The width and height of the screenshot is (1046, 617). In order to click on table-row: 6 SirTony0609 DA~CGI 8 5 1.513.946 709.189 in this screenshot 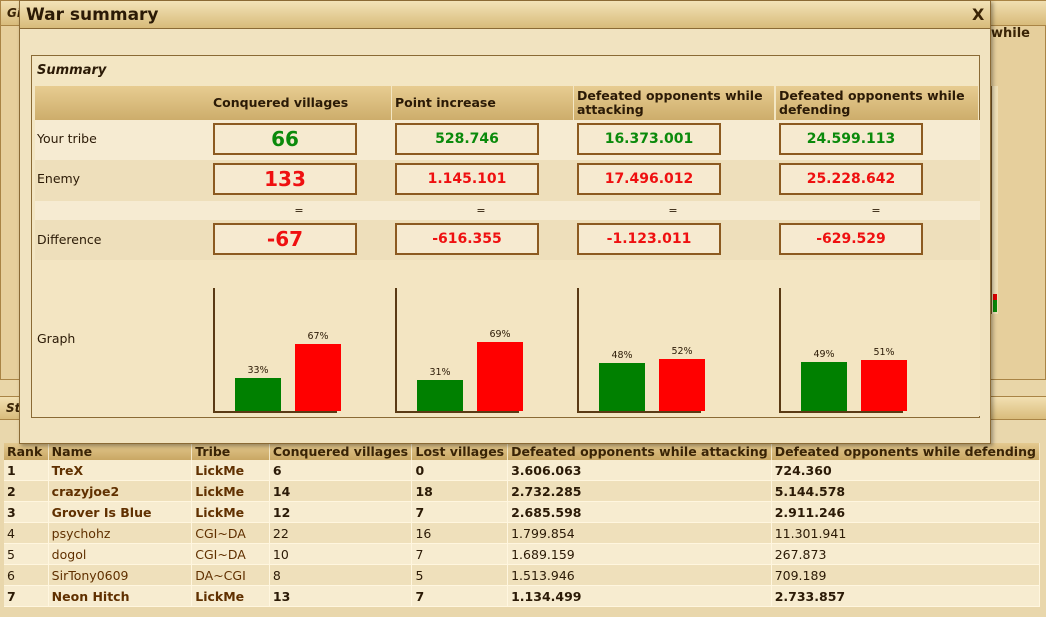, I will do `click(522, 575)`.